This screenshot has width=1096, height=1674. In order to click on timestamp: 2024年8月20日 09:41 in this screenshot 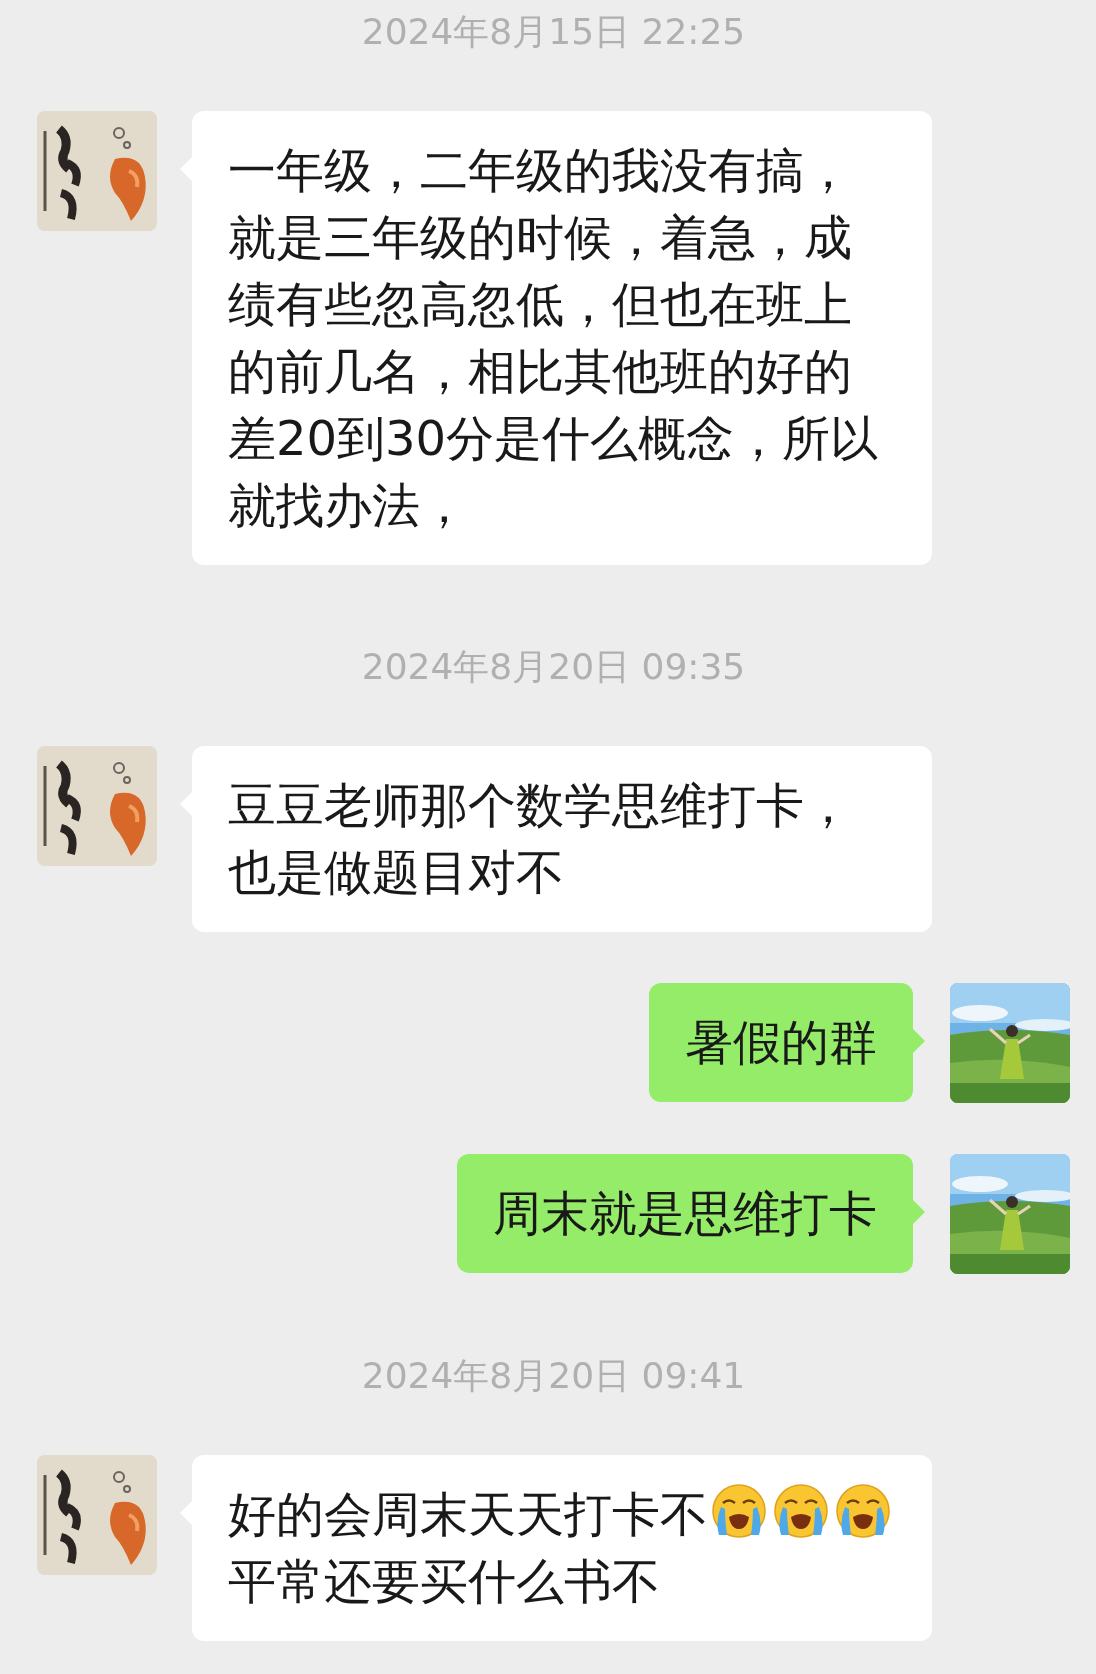, I will do `click(553, 1376)`.